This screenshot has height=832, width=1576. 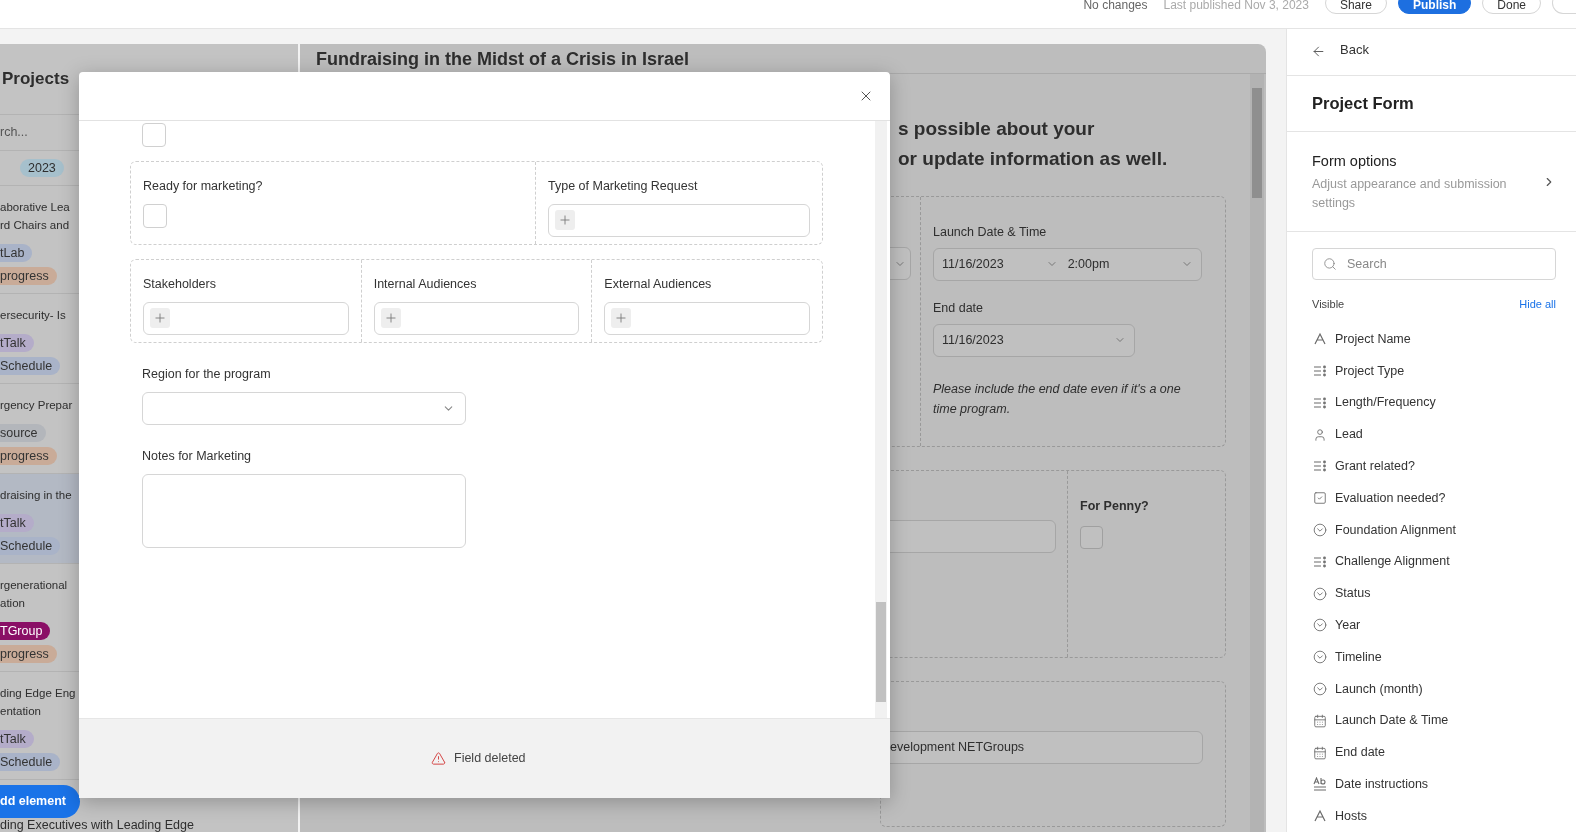 What do you see at coordinates (1355, 161) in the screenshot?
I see `options-title: Form options` at bounding box center [1355, 161].